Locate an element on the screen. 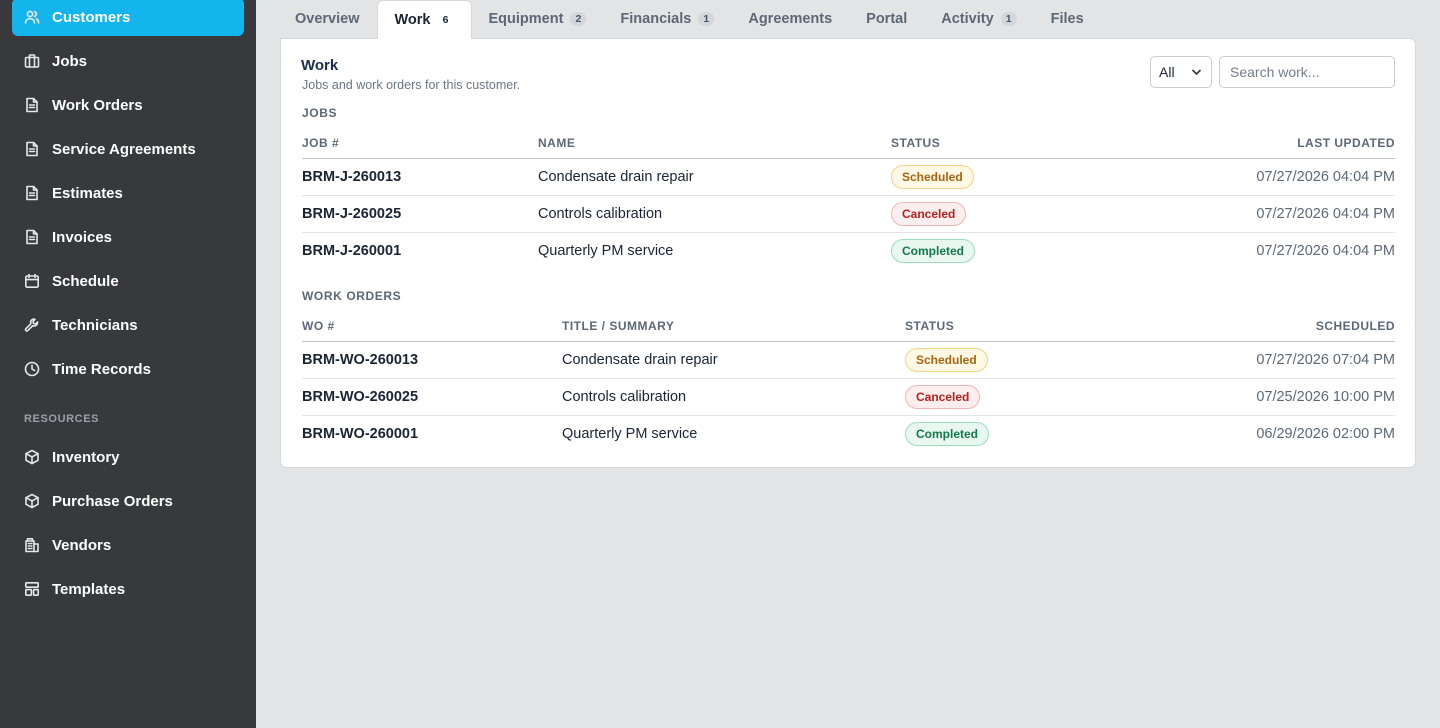  sidebar-item-label: Inventory is located at coordinates (86, 457).